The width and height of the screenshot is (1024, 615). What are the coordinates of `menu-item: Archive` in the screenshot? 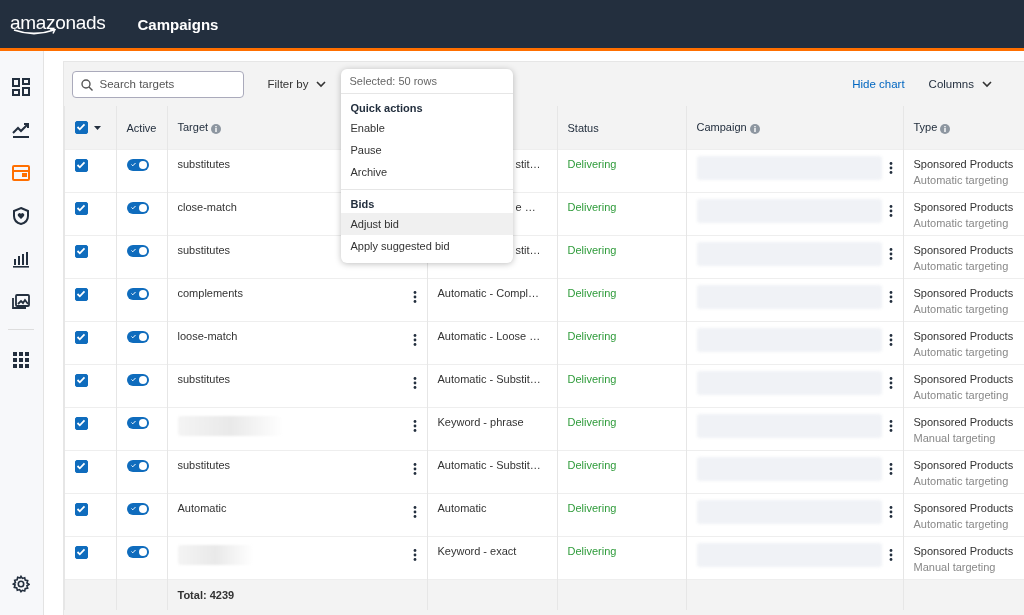 It's located at (426, 172).